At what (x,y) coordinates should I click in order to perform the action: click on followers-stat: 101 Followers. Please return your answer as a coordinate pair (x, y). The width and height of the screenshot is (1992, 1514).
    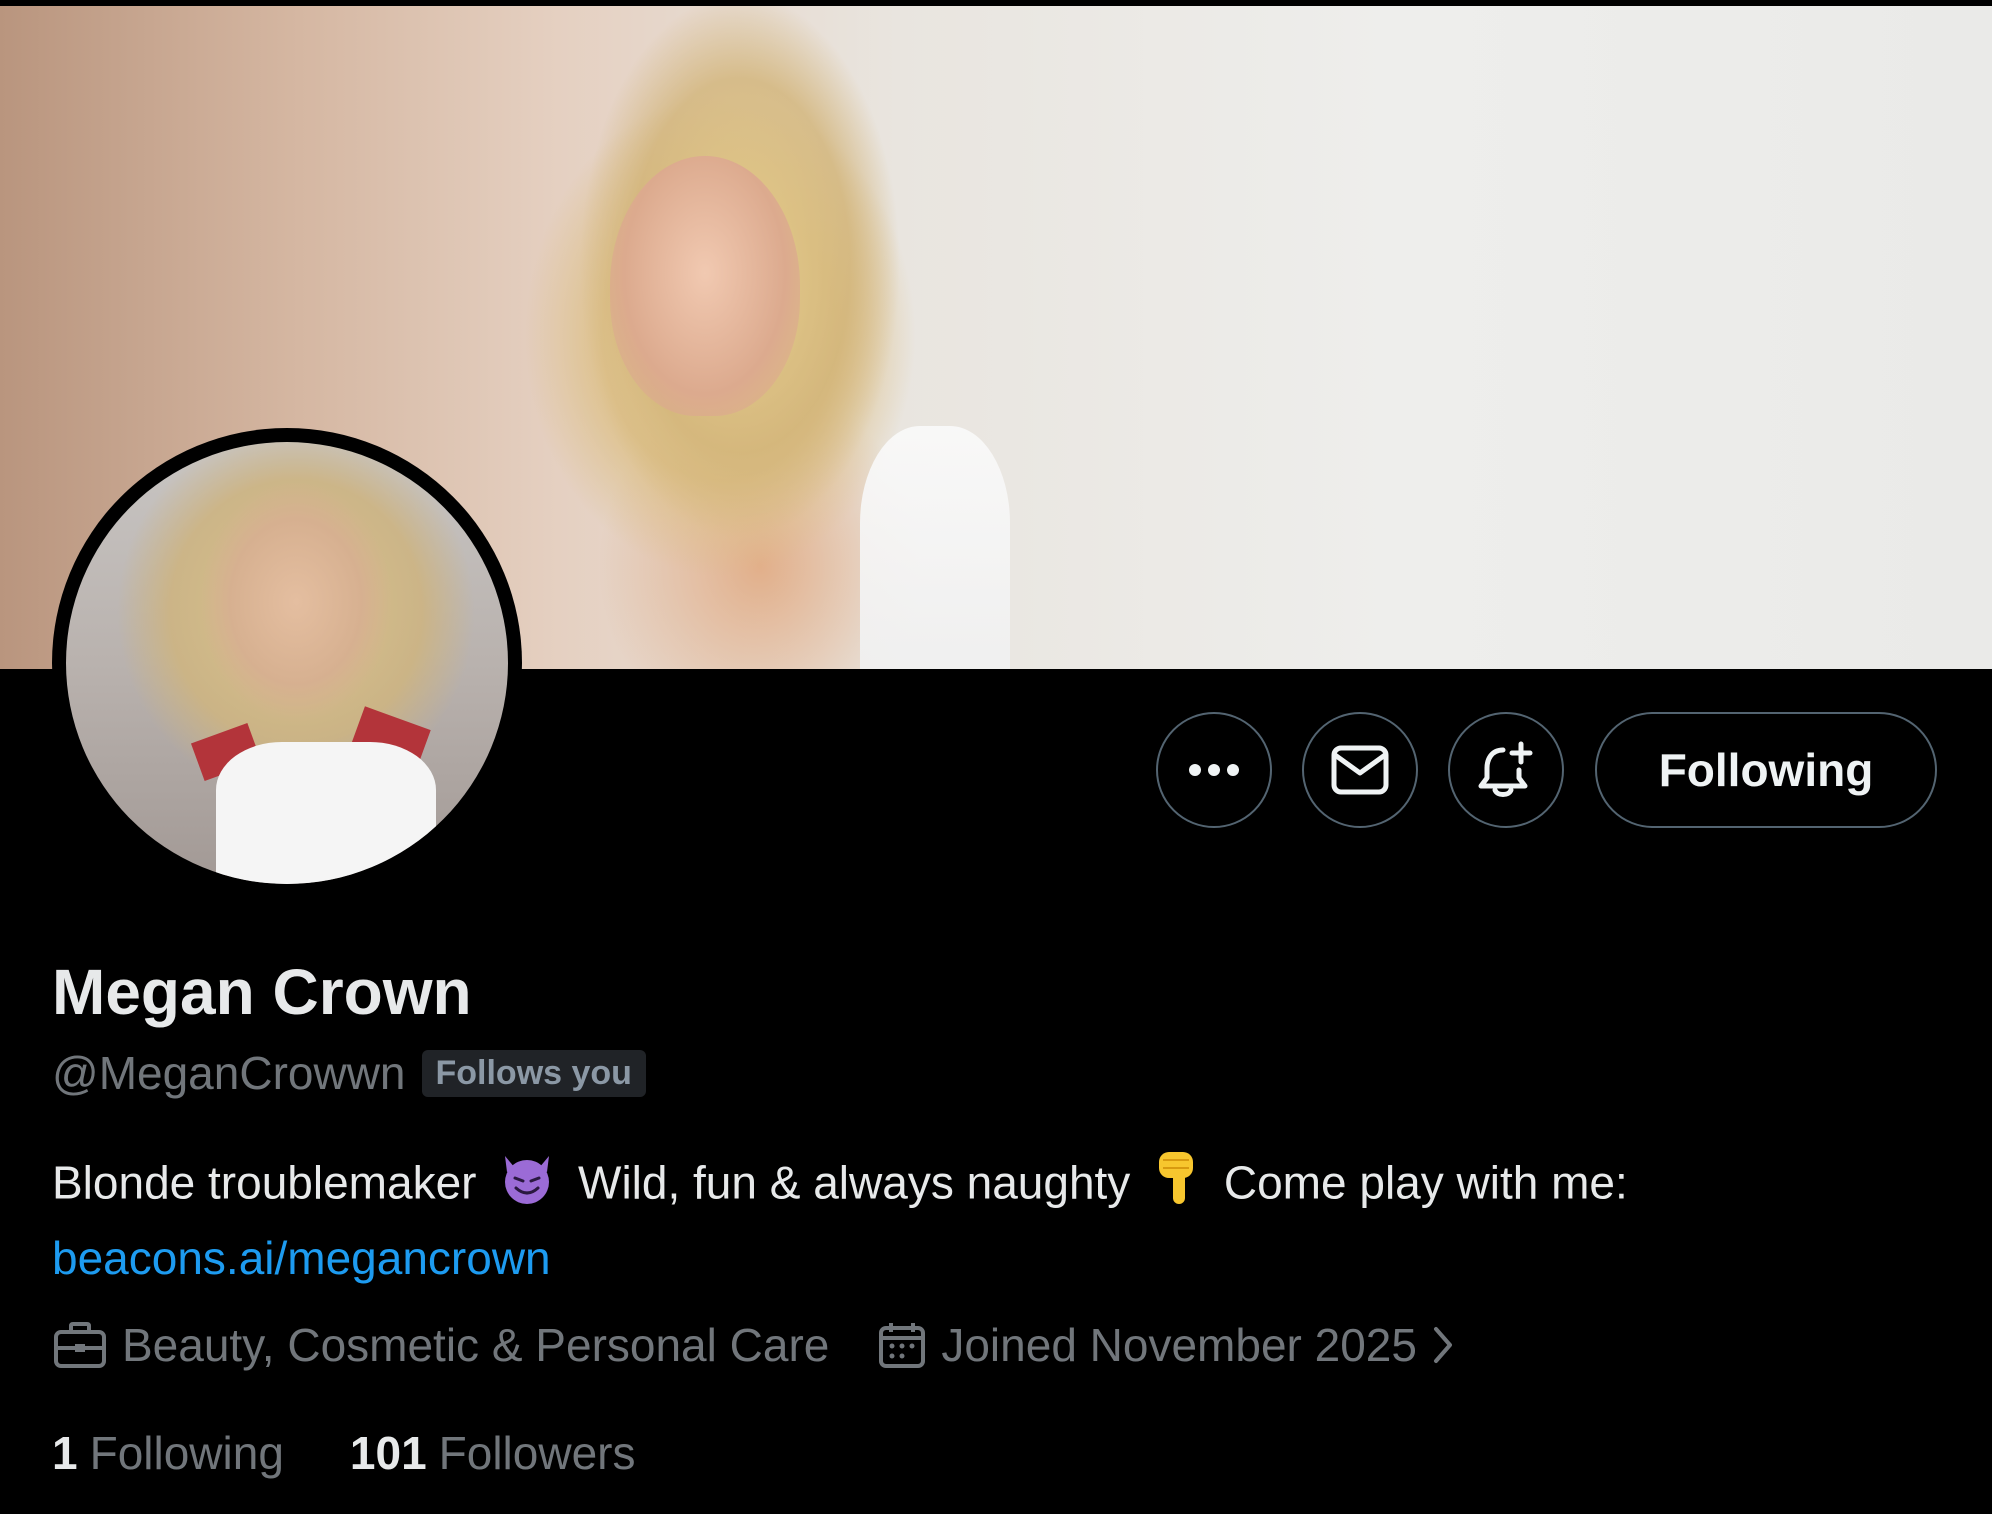
    Looking at the image, I should click on (493, 1453).